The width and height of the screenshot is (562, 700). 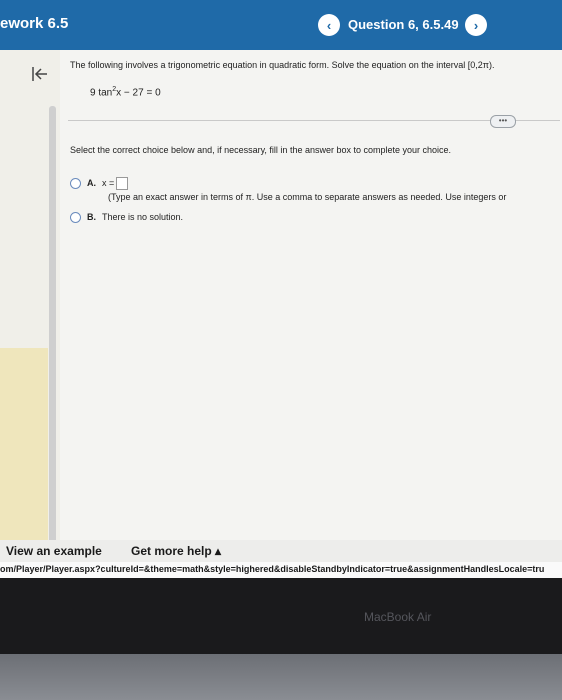 What do you see at coordinates (91, 217) in the screenshot?
I see `choice-b-letter: B.` at bounding box center [91, 217].